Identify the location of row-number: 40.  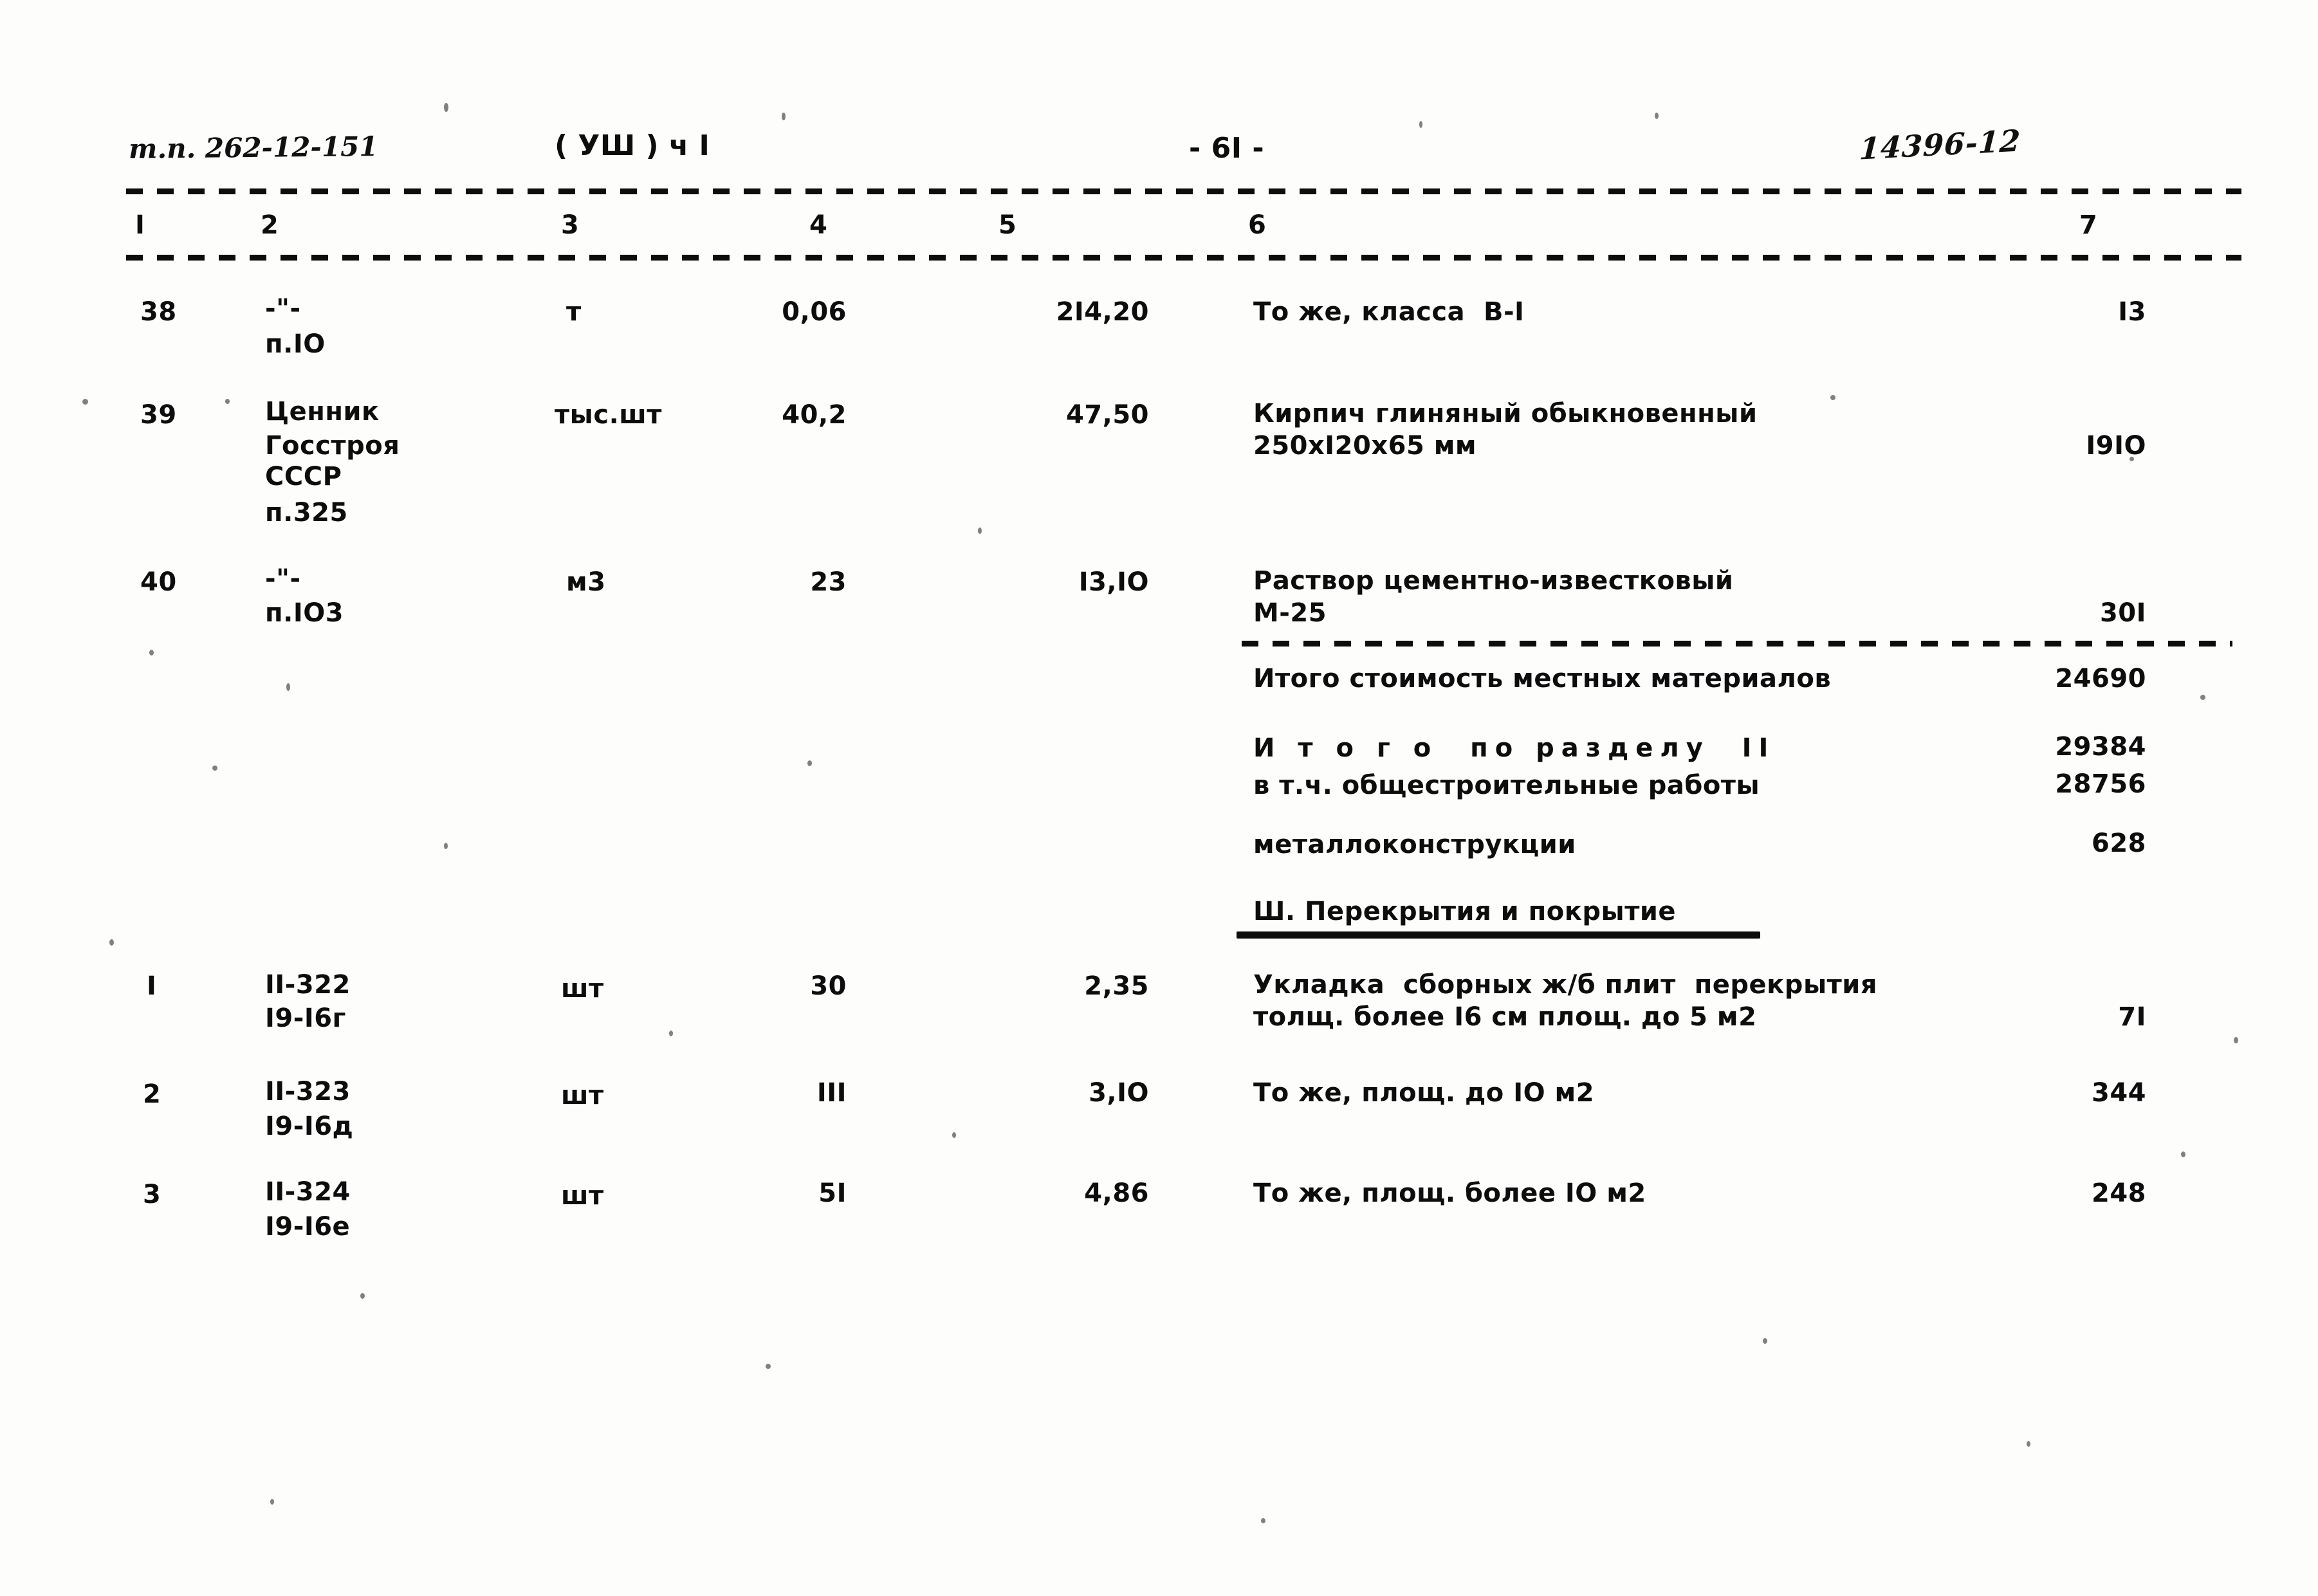
(159, 582).